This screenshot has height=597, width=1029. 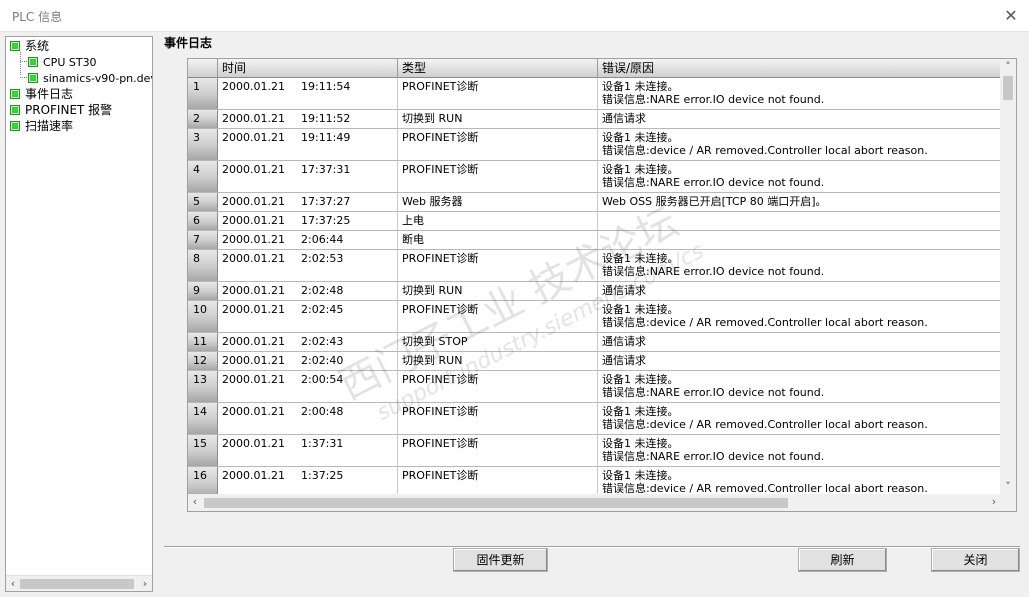 I want to click on chevron-up-icon: ˄, so click(x=1008, y=67).